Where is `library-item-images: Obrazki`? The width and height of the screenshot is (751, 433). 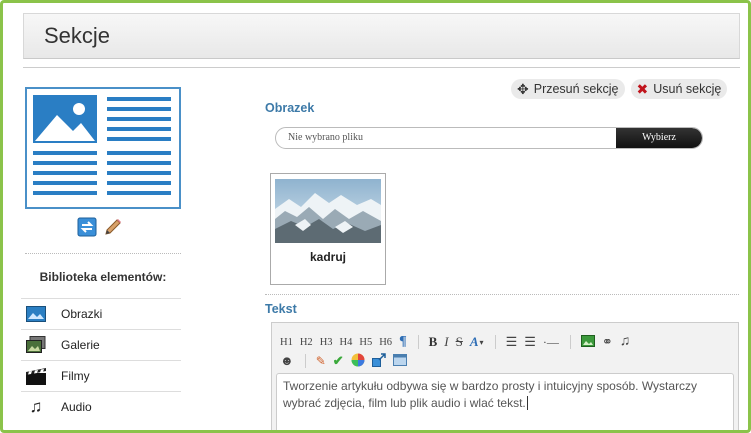
library-item-images: Obrazki is located at coordinates (101, 313).